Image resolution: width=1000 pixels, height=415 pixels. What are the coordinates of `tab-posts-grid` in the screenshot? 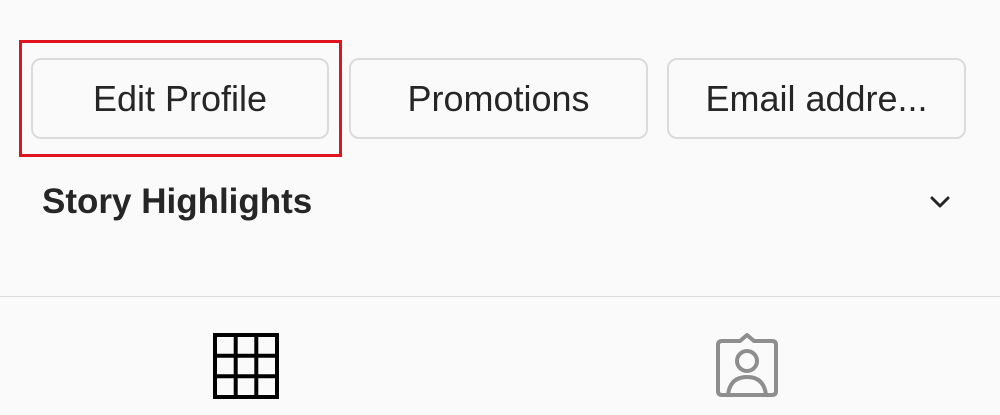 It's located at (246, 366).